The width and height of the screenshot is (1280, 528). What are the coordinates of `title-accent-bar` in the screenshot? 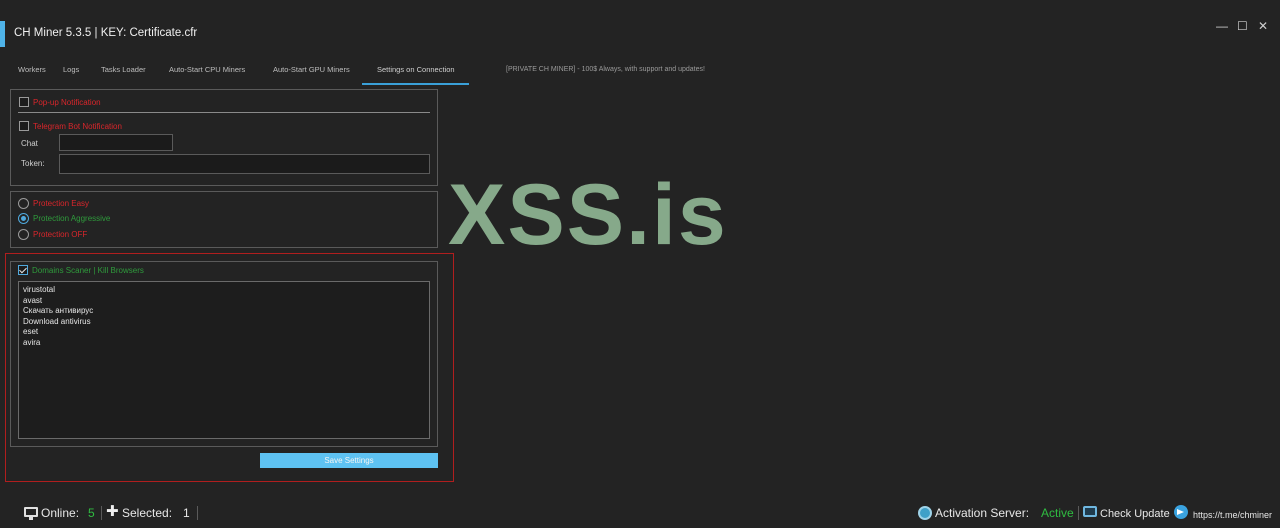 It's located at (2, 34).